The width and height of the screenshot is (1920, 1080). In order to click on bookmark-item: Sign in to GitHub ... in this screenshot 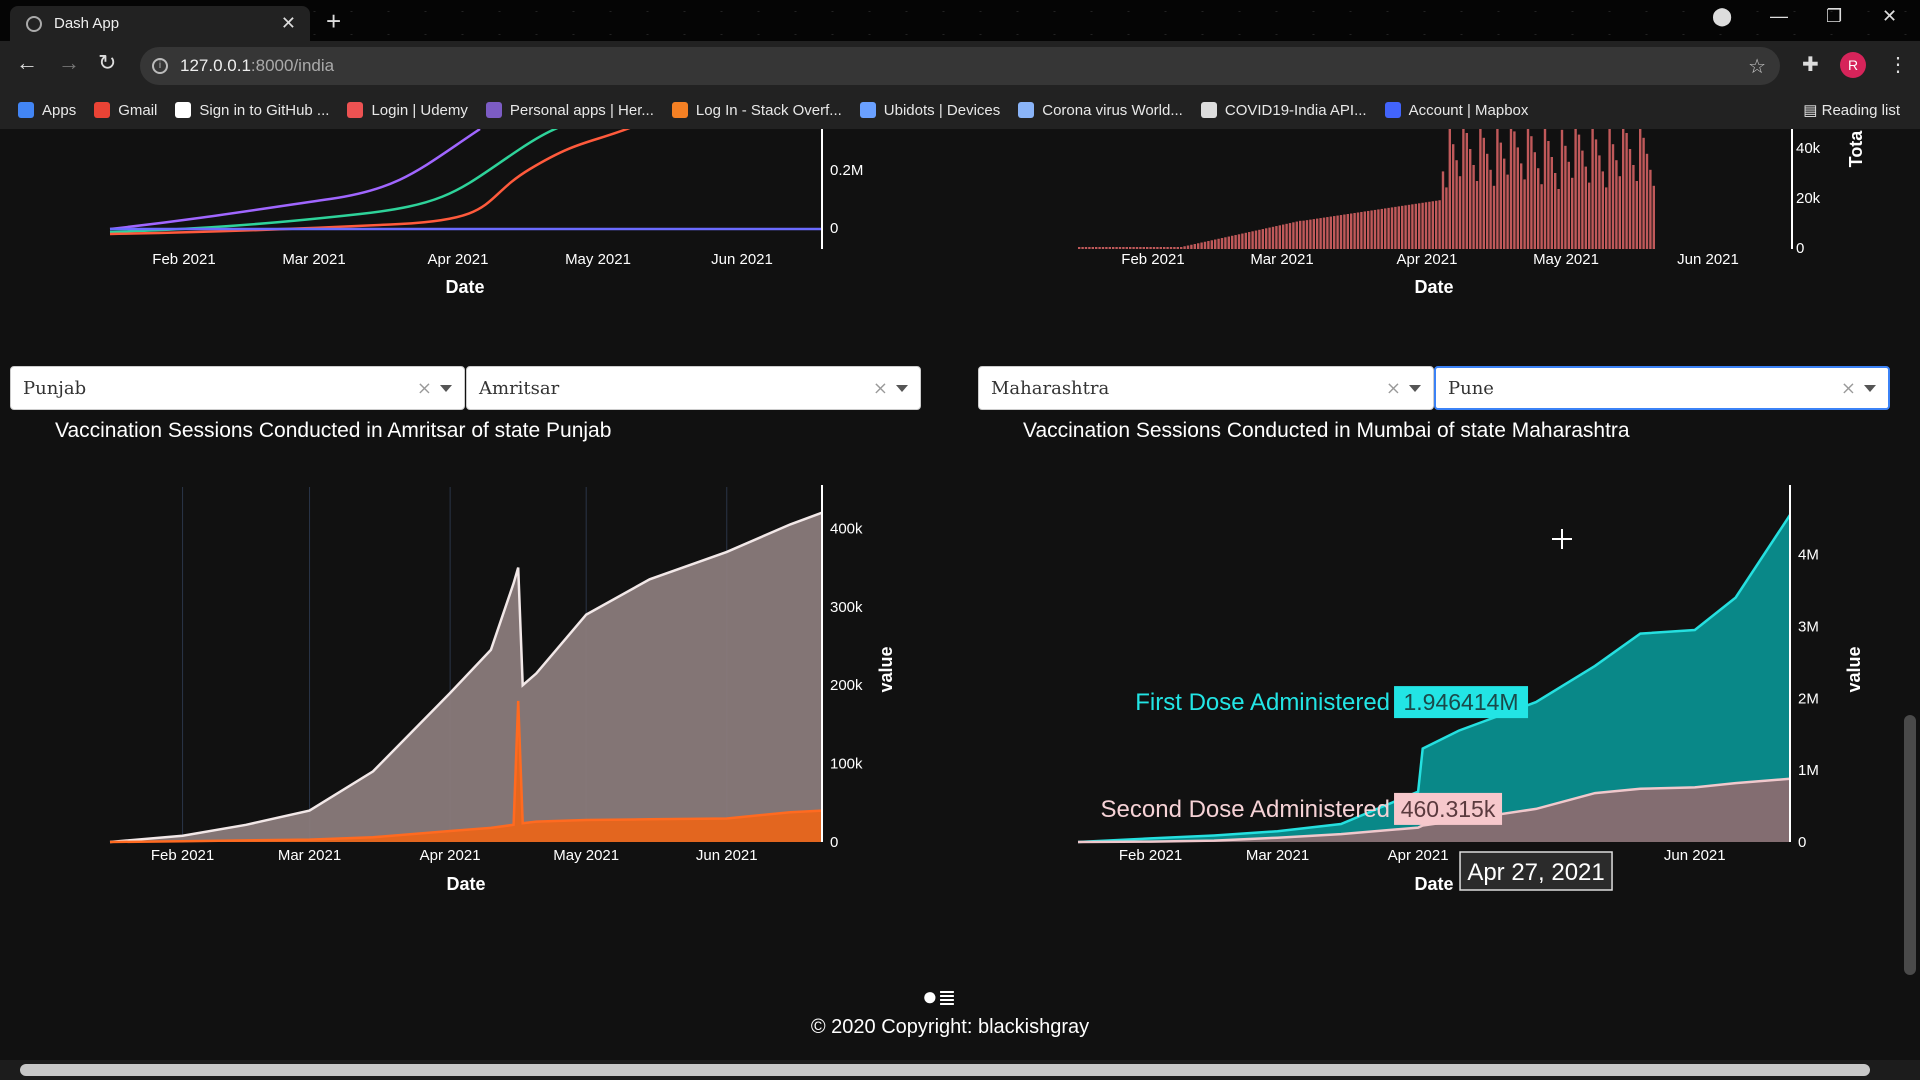, I will do `click(252, 110)`.